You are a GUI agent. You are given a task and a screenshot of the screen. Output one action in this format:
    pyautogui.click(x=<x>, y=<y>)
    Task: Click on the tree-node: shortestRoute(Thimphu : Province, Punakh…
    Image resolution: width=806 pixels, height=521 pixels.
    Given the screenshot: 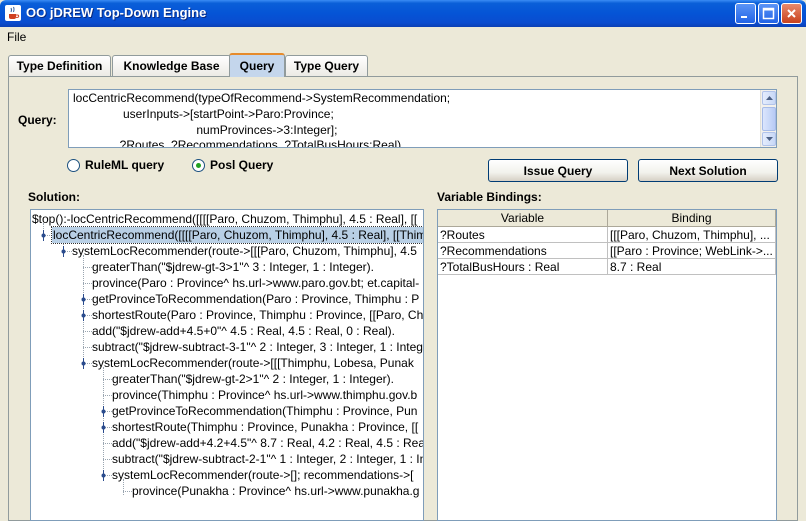 What is the action you would take?
    pyautogui.click(x=227, y=427)
    